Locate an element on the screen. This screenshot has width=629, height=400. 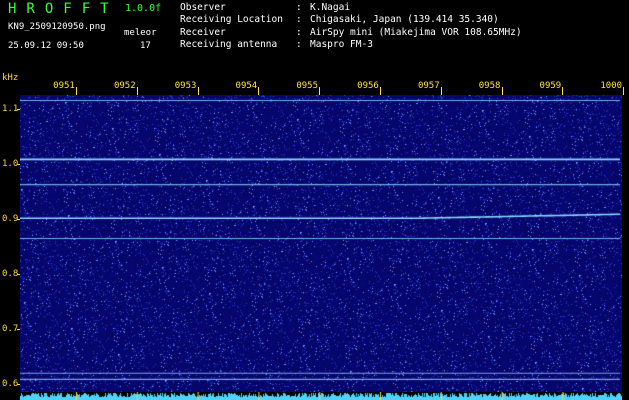
y-tick-label: 0.6 is located at coordinates (10, 383).